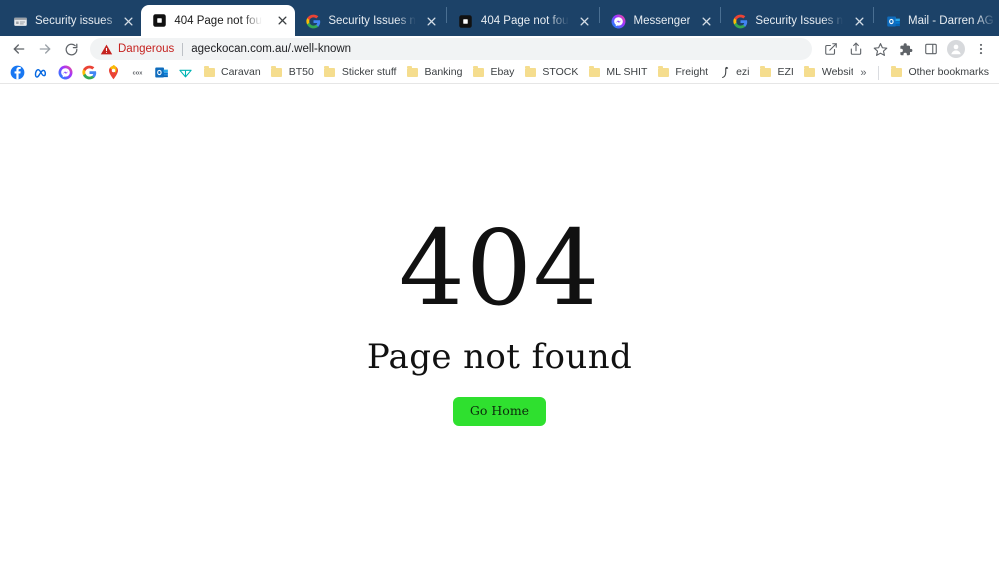 Image resolution: width=999 pixels, height=562 pixels. I want to click on more-menu-icon, so click(980, 49).